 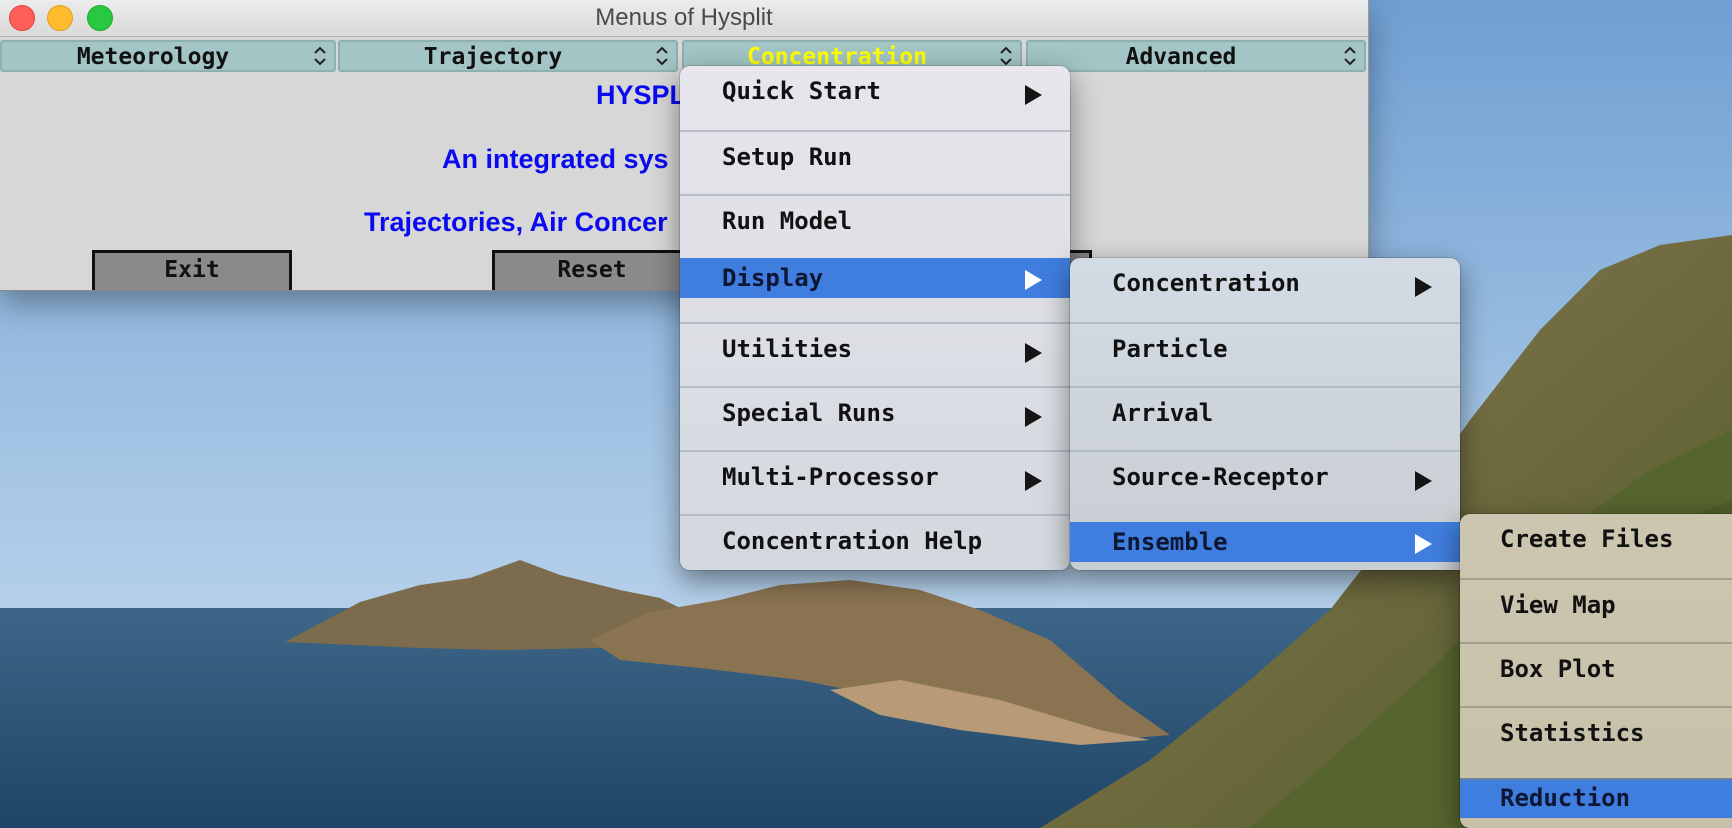 What do you see at coordinates (773, 278) in the screenshot?
I see `menu-item-label: Display` at bounding box center [773, 278].